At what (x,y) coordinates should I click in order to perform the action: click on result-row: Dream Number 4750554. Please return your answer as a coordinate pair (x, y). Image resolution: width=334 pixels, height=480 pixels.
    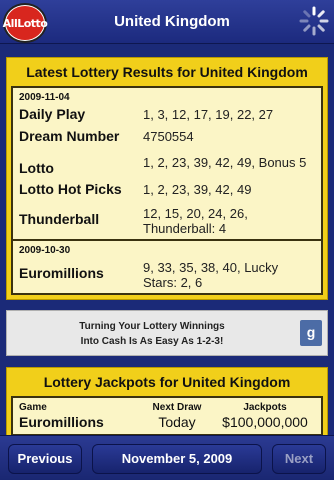
    Looking at the image, I should click on (167, 138).